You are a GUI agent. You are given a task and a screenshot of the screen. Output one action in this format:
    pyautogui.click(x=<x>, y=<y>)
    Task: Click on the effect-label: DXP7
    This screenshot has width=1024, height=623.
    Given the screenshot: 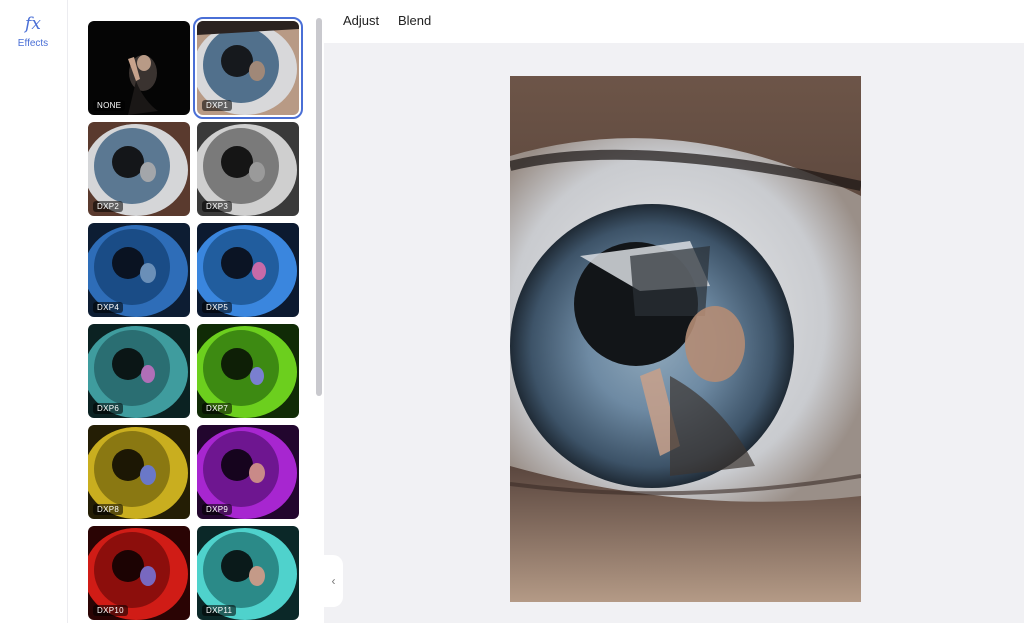 What is the action you would take?
    pyautogui.click(x=217, y=408)
    